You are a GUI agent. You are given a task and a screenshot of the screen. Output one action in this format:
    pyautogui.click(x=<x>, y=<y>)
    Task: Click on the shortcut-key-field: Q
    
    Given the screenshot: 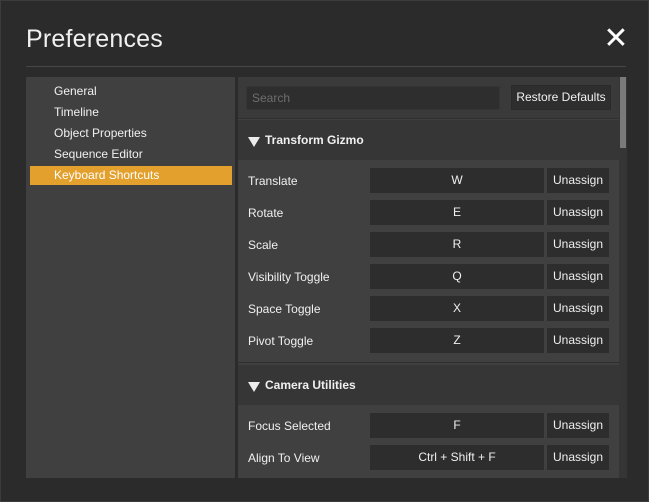 What is the action you would take?
    pyautogui.click(x=457, y=276)
    